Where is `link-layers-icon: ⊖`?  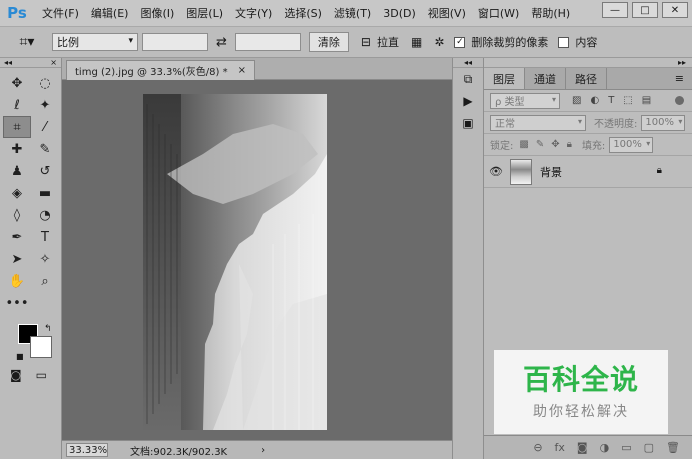
link-layers-icon: ⊖ is located at coordinates (537, 447).